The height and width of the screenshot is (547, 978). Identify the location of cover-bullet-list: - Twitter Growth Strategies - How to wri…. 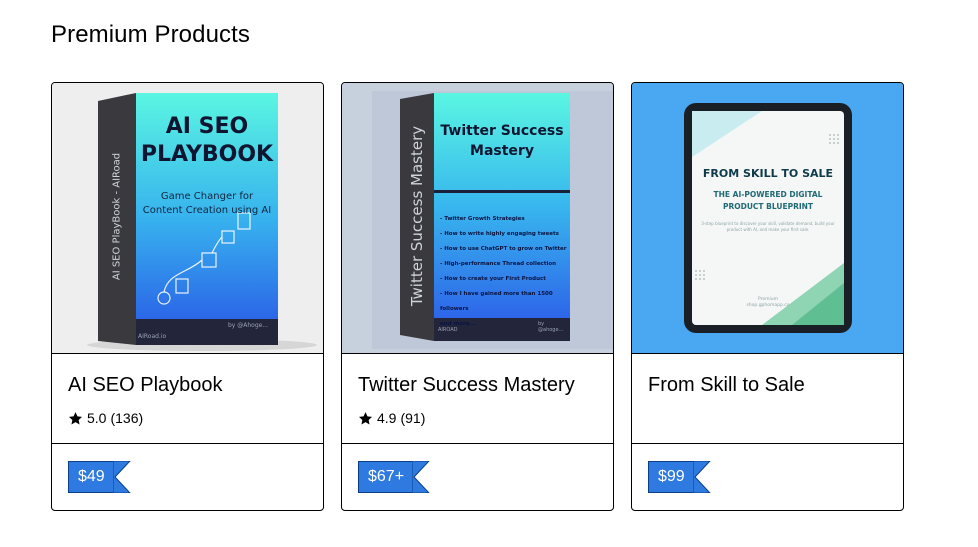
(505, 272).